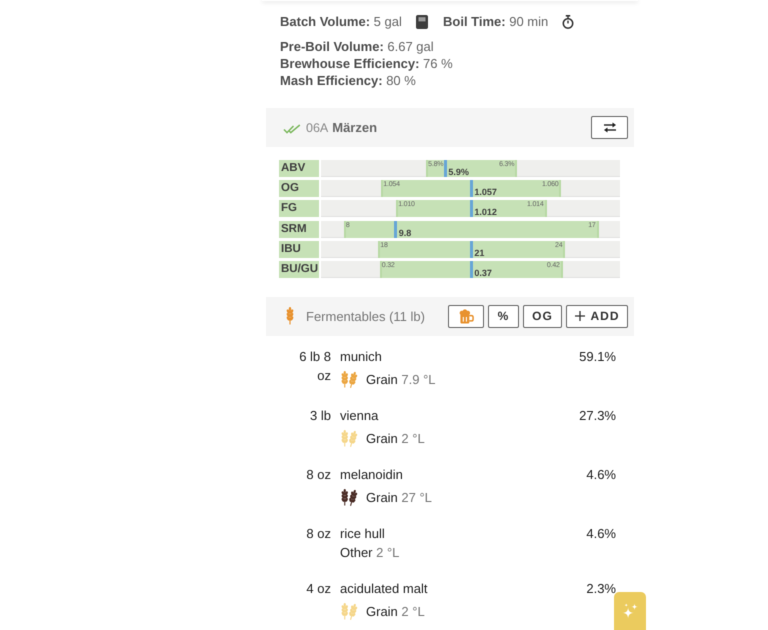 The width and height of the screenshot is (768, 630). Describe the element at coordinates (317, 127) in the screenshot. I see `style-code: 06A` at that location.